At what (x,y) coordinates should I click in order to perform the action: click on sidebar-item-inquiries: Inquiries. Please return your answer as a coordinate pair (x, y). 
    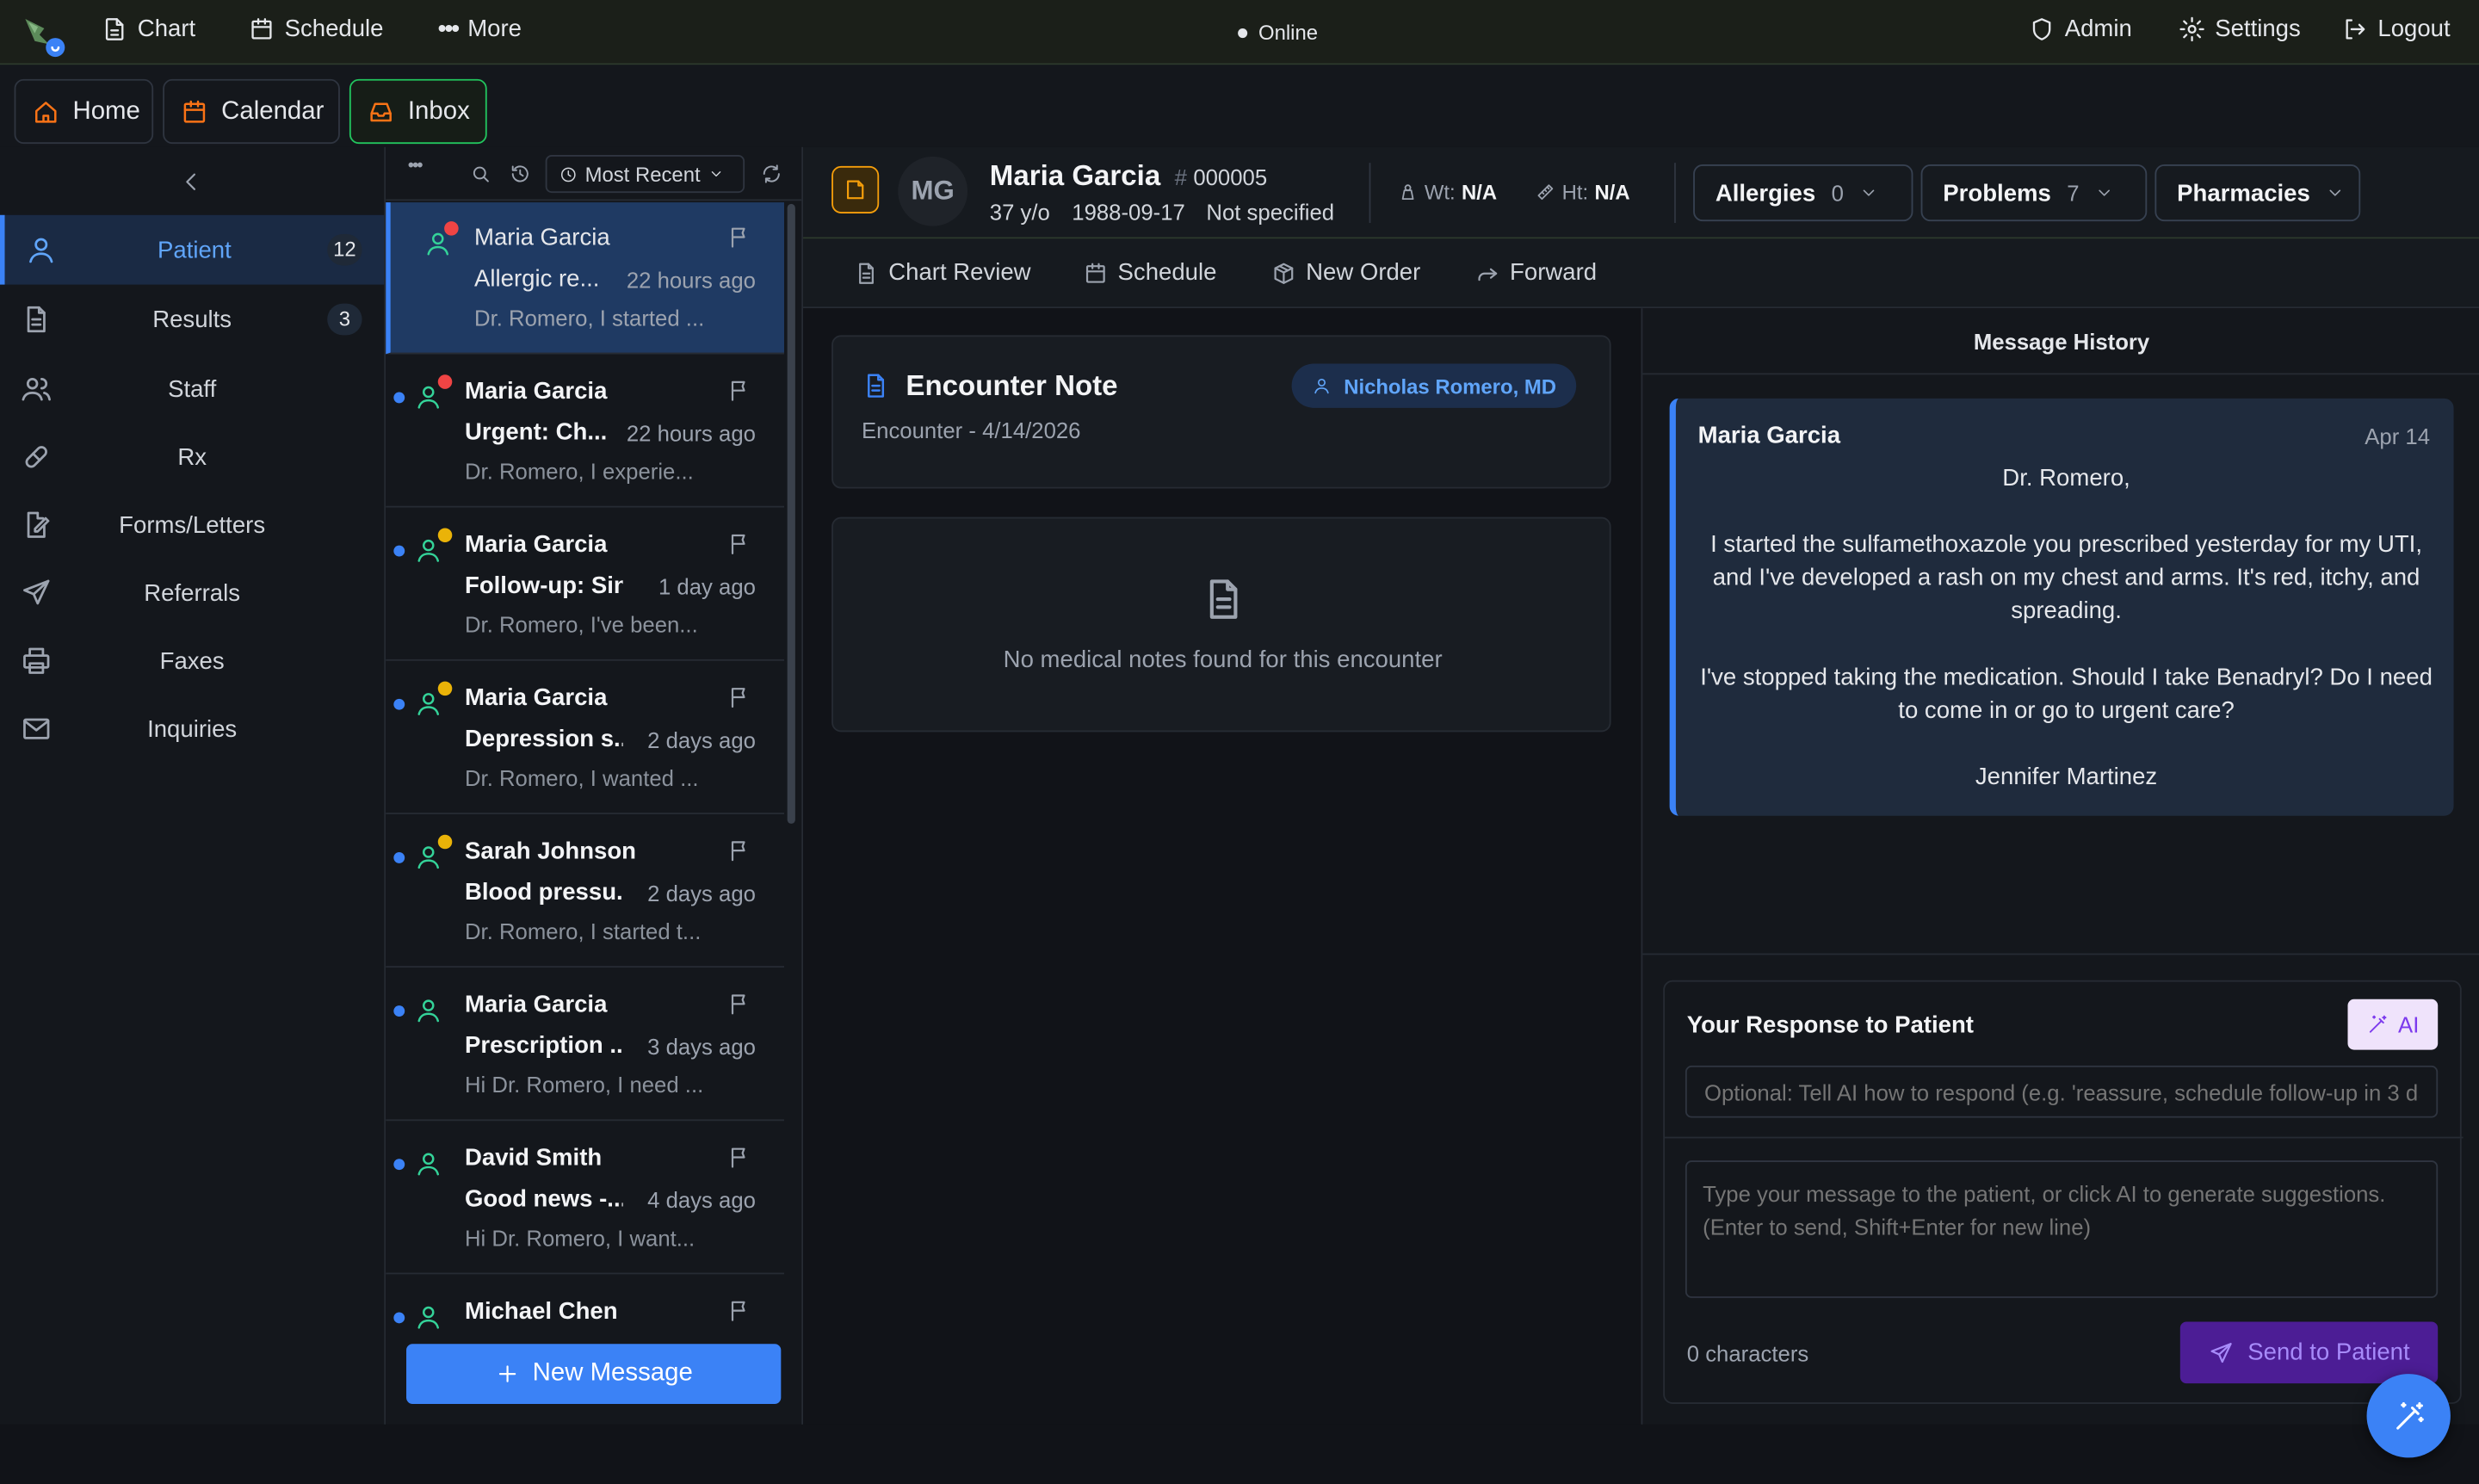
    Looking at the image, I should click on (192, 729).